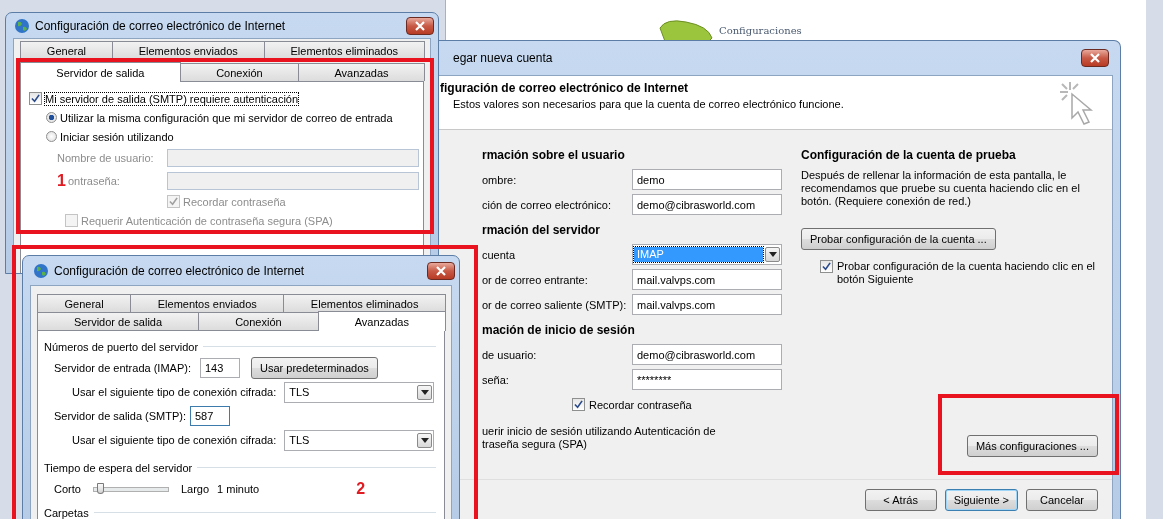 The width and height of the screenshot is (1163, 519). What do you see at coordinates (118, 467) in the screenshot?
I see `group-heading: Tiempo de espera del servidor` at bounding box center [118, 467].